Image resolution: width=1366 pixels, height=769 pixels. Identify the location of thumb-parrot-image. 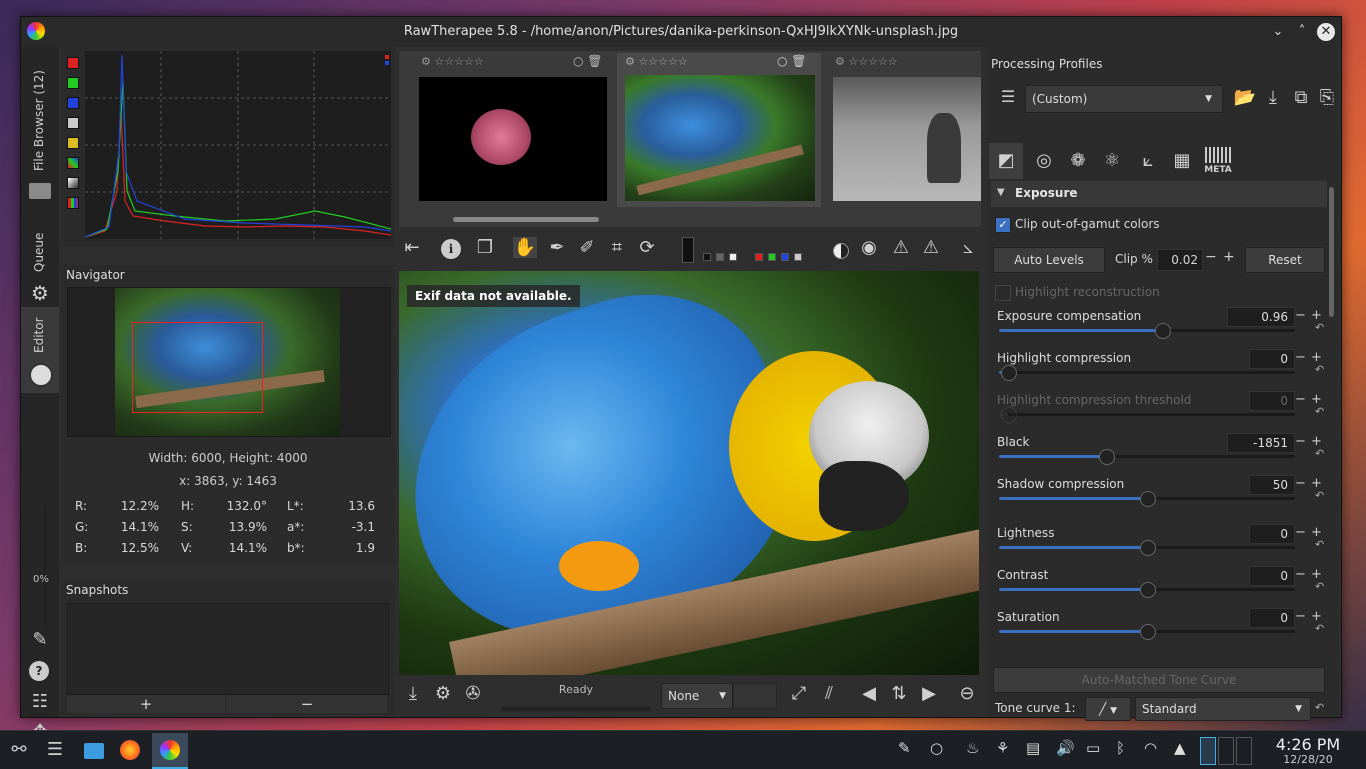
(720, 138).